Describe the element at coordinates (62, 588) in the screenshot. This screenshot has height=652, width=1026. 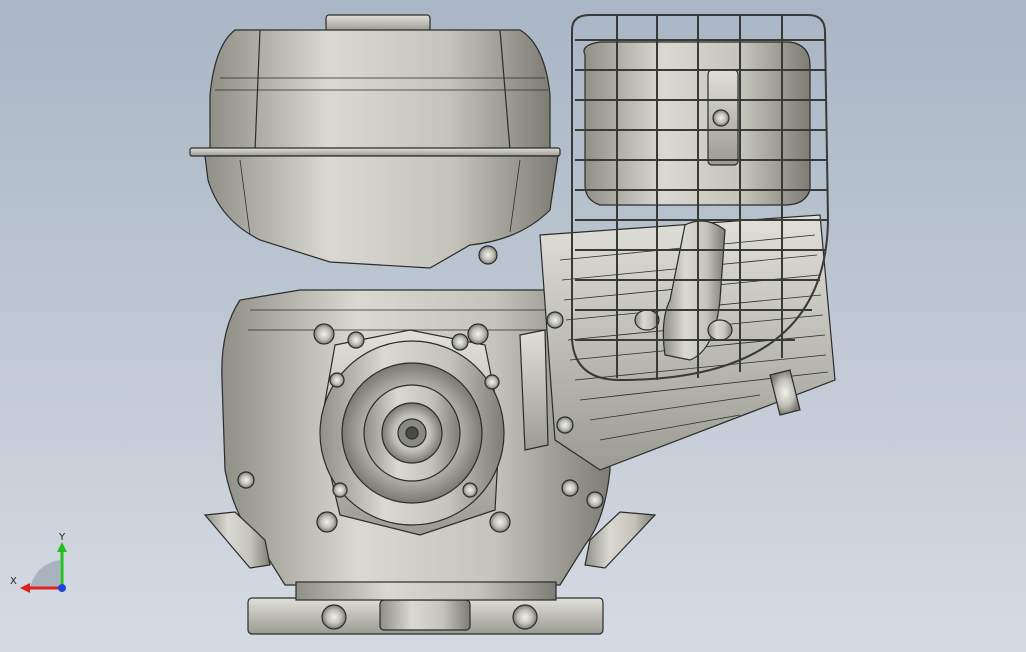
I see `z-axis-dot` at that location.